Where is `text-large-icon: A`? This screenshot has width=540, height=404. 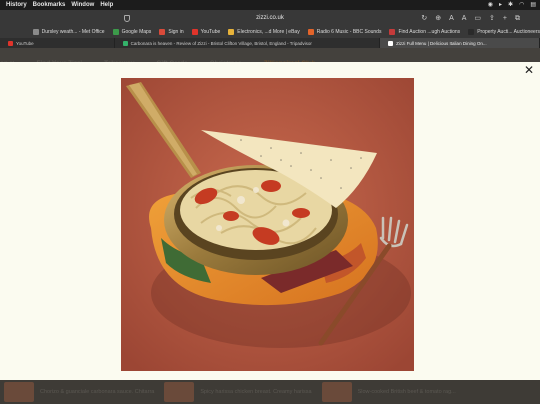 text-large-icon: A is located at coordinates (464, 18).